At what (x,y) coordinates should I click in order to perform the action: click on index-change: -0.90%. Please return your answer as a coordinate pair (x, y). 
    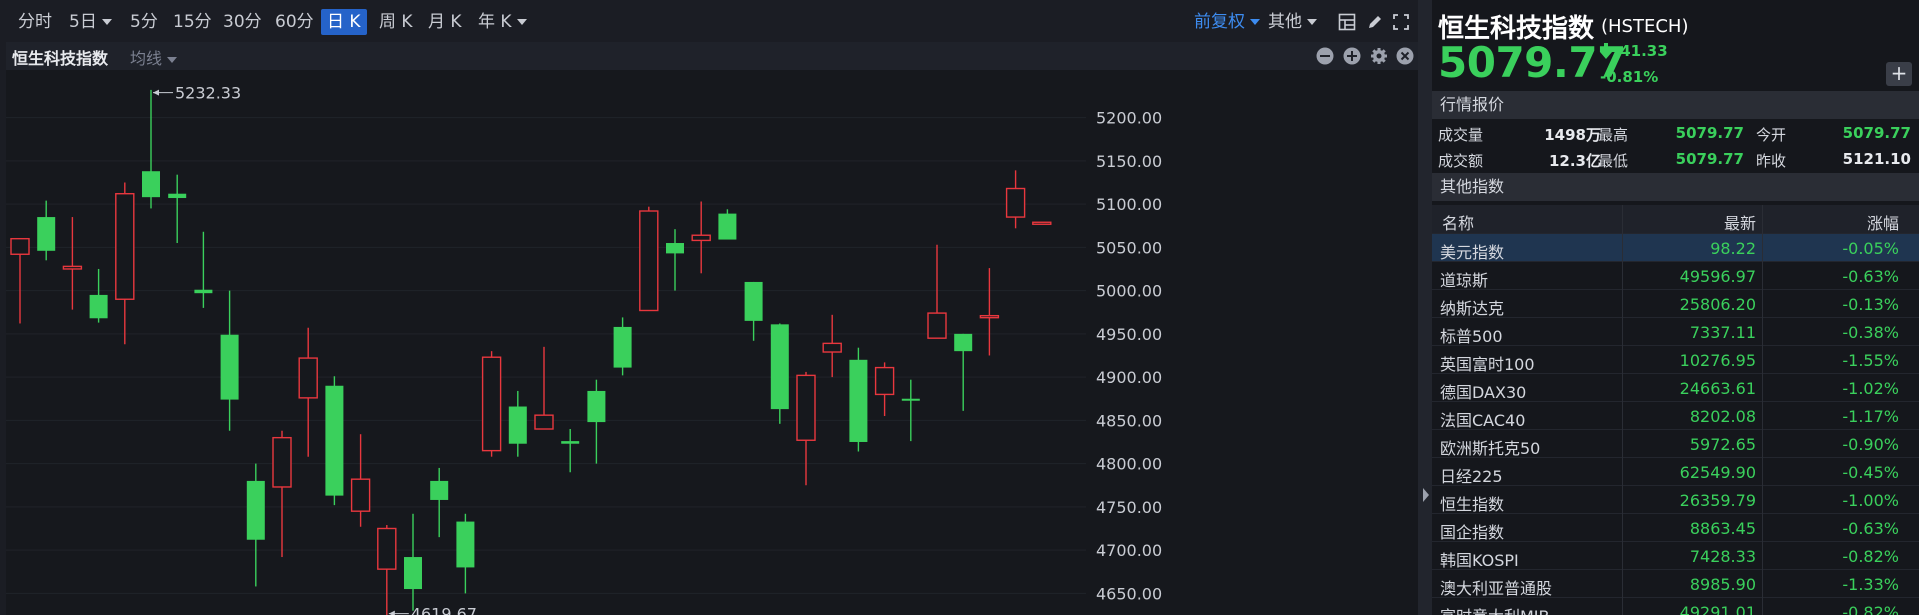
    Looking at the image, I should click on (1870, 444).